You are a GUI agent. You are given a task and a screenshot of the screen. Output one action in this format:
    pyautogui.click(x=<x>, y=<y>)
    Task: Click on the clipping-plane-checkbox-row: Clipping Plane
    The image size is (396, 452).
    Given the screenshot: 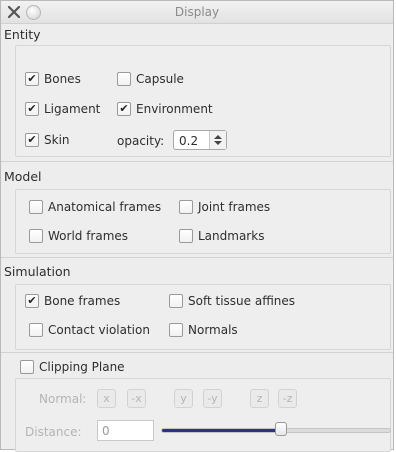 What is the action you would take?
    pyautogui.click(x=72, y=367)
    